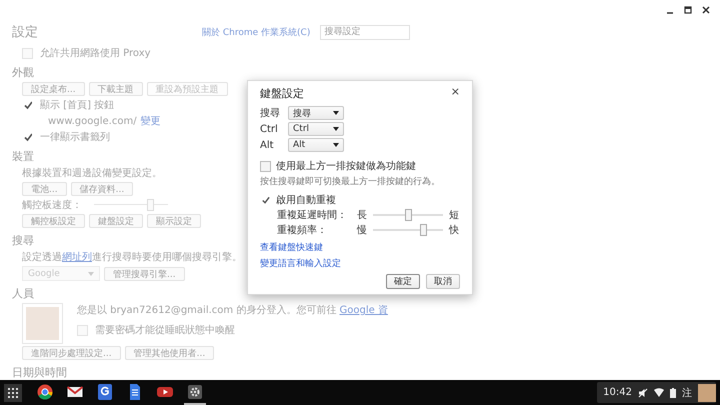 Image resolution: width=720 pixels, height=405 pixels. Describe the element at coordinates (53, 221) in the screenshot. I see `settings-button: 觸控板設定` at that location.